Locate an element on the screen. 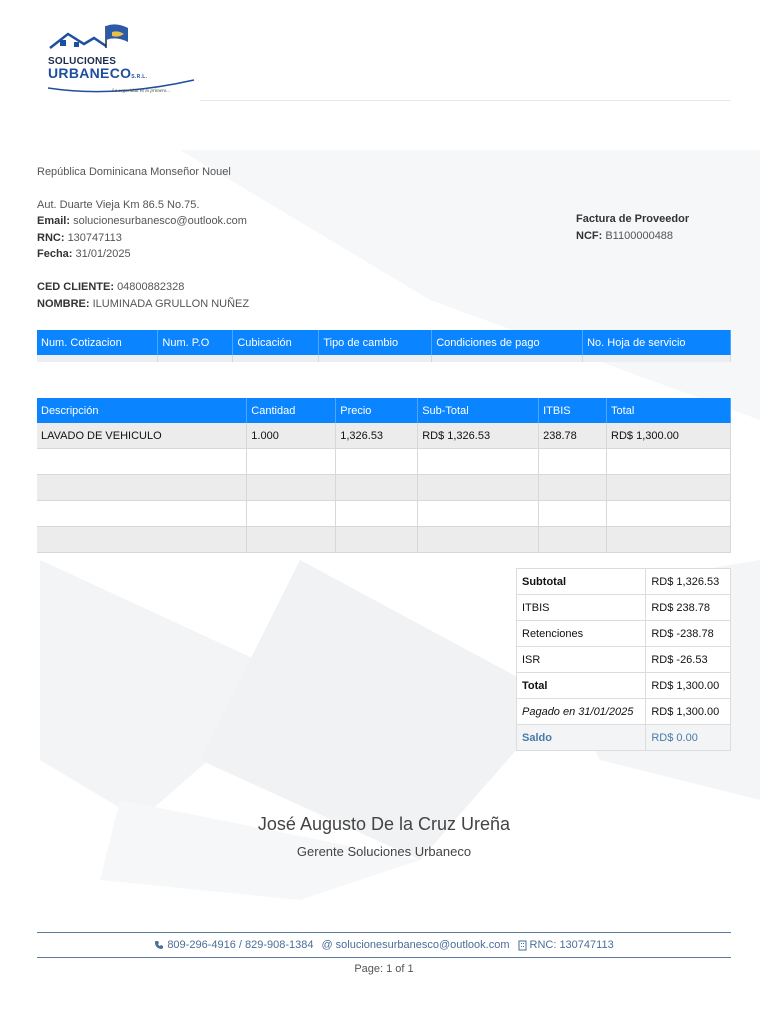 The height and width of the screenshot is (1024, 768). company-address: Aut. Duarte Vieja Km 86.5 No.75. is located at coordinates (118, 205).